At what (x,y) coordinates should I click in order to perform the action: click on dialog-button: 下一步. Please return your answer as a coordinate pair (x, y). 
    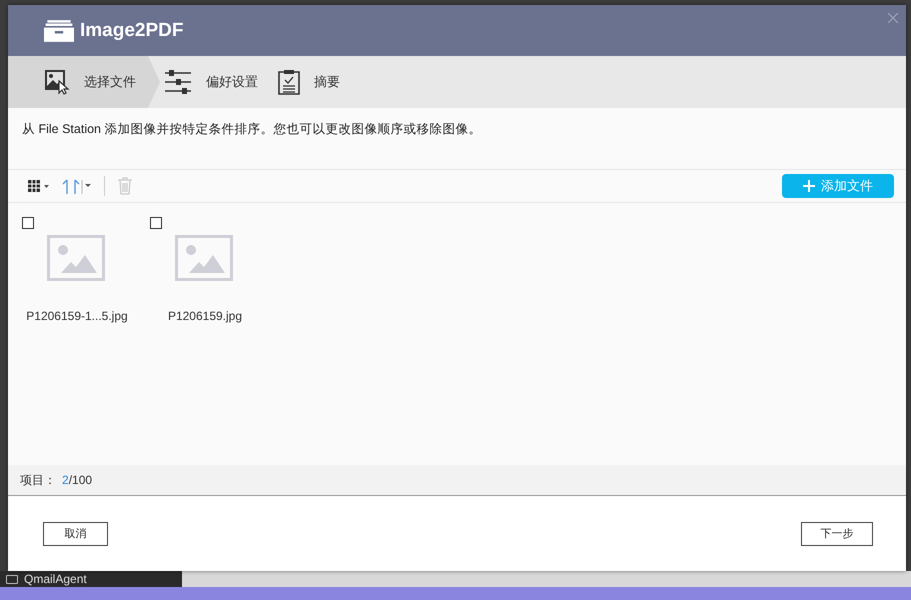
    Looking at the image, I should click on (837, 534).